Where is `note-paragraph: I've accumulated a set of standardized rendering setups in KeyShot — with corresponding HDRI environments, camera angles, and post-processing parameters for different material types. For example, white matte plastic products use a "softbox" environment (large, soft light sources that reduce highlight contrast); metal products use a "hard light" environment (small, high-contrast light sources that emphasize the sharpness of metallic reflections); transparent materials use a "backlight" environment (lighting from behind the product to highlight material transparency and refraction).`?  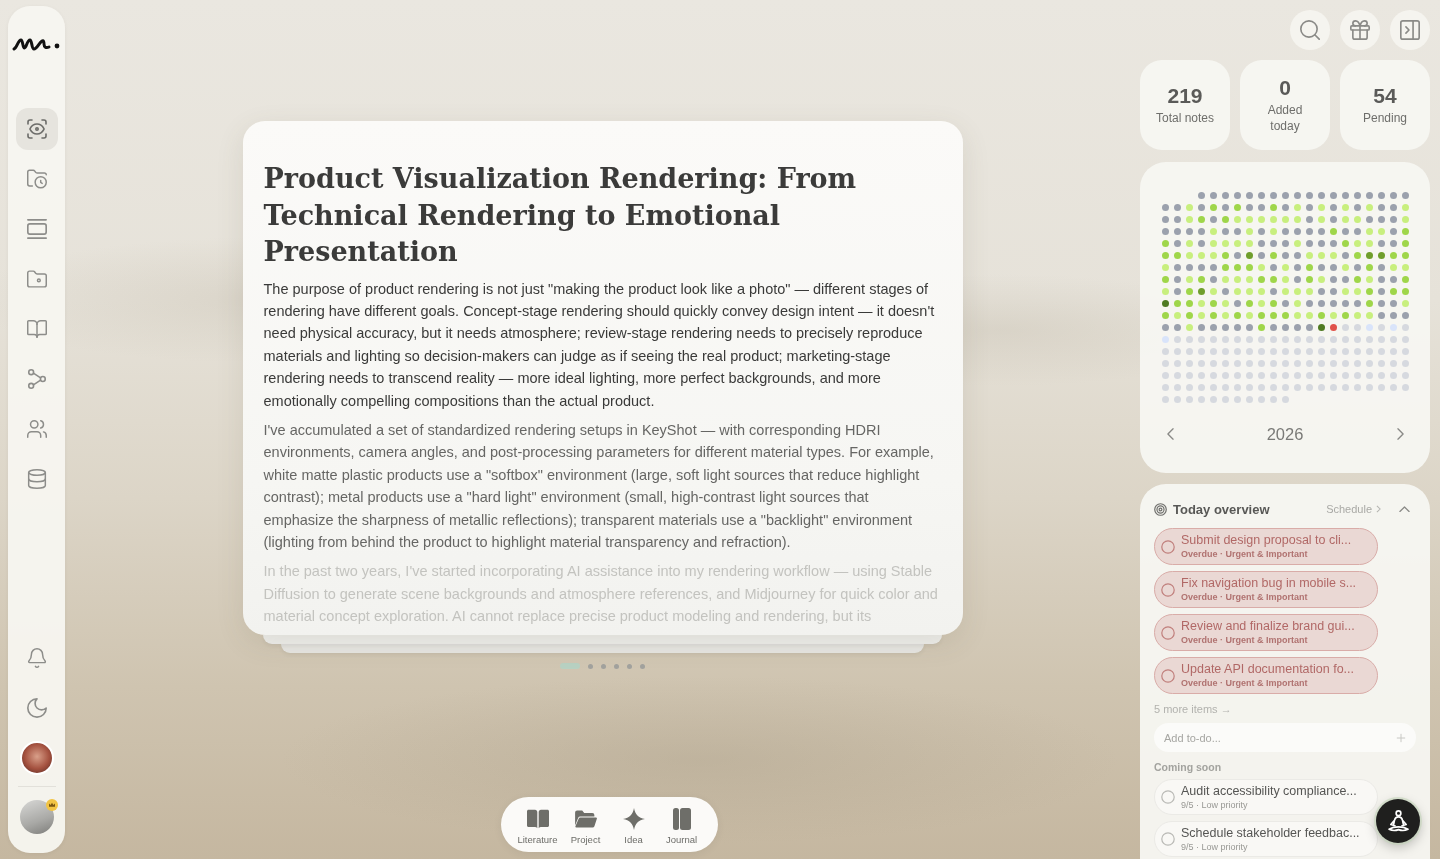 note-paragraph: I've accumulated a set of standardized rendering setups in KeyShot — with corresponding HDRI environments, camera angles, and post-processing parameters for different material types. For example, white matte plastic products use a "softbox" environment (large, soft light sources that reduce highlight contrast); metal products use a "hard light" environment (small, high-contrast light sources that emphasize the sharpness of metallic reflections); transparent materials use a "backlight" environment (lighting from behind the product to highlight material transparency and refraction). is located at coordinates (599, 486).